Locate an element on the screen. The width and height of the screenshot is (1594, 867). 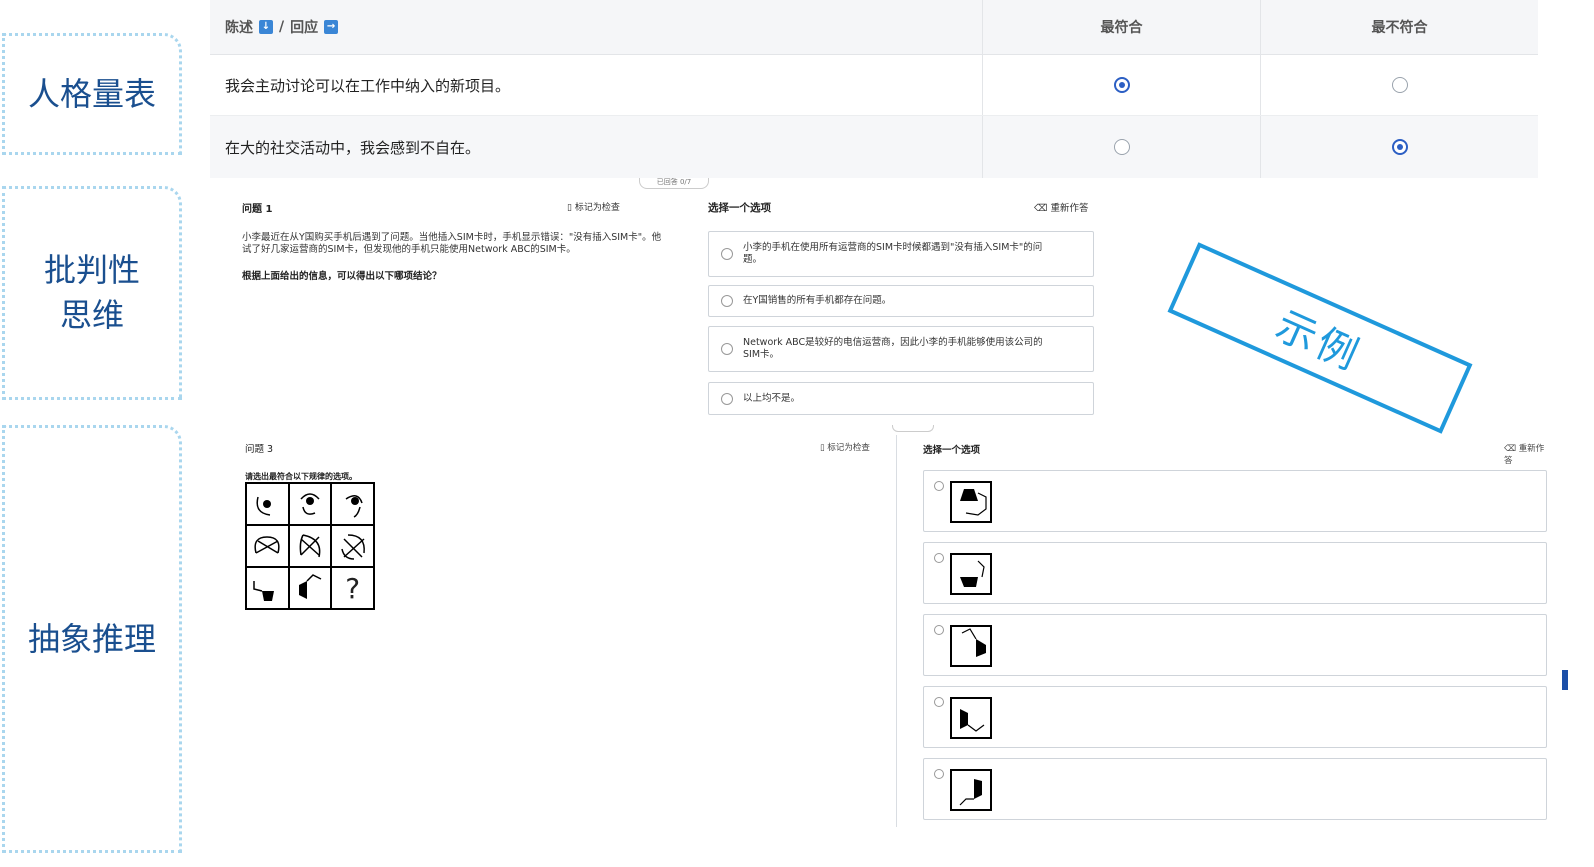
panel-divider is located at coordinates (896, 631).